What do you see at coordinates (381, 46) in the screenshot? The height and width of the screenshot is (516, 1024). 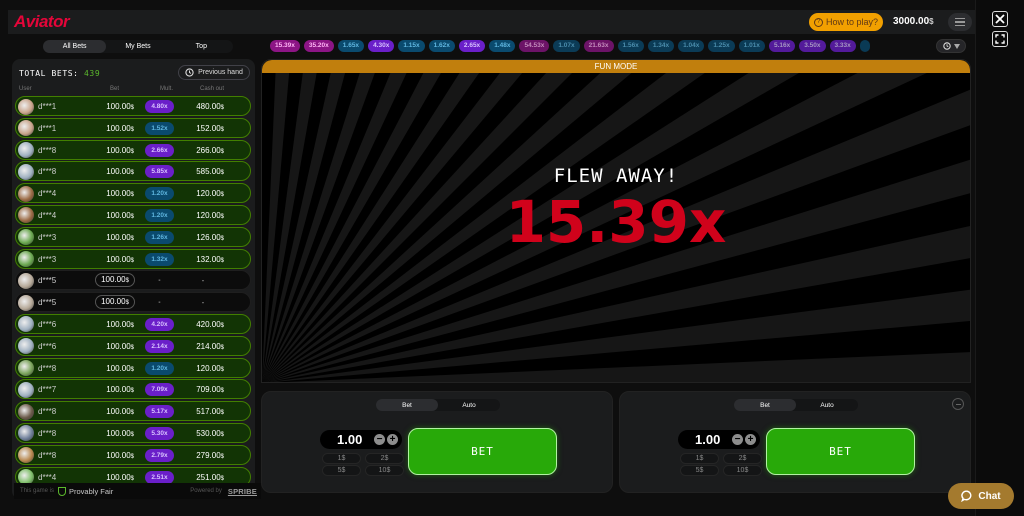 I see `payout-chip: 4.30x` at bounding box center [381, 46].